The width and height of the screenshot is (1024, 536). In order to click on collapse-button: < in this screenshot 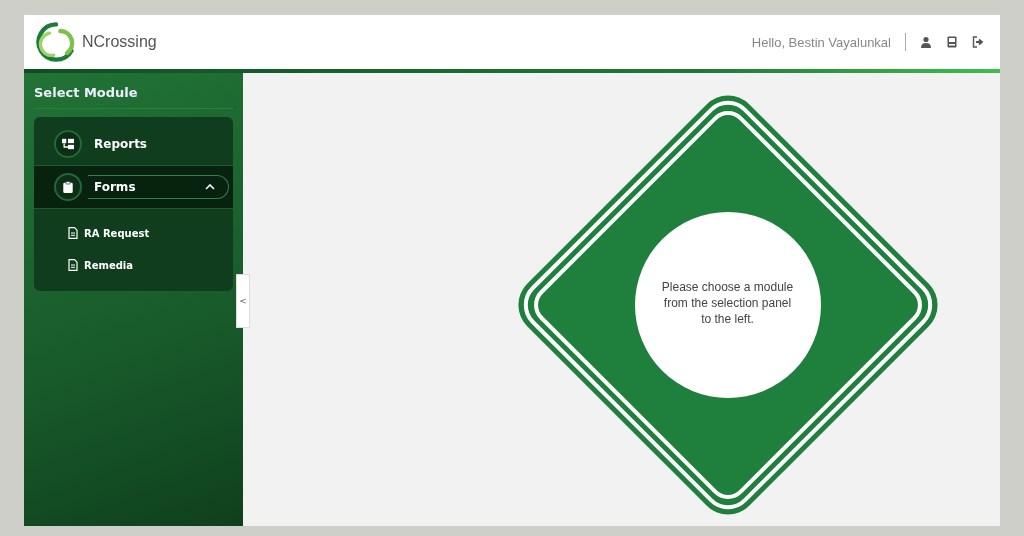, I will do `click(243, 301)`.